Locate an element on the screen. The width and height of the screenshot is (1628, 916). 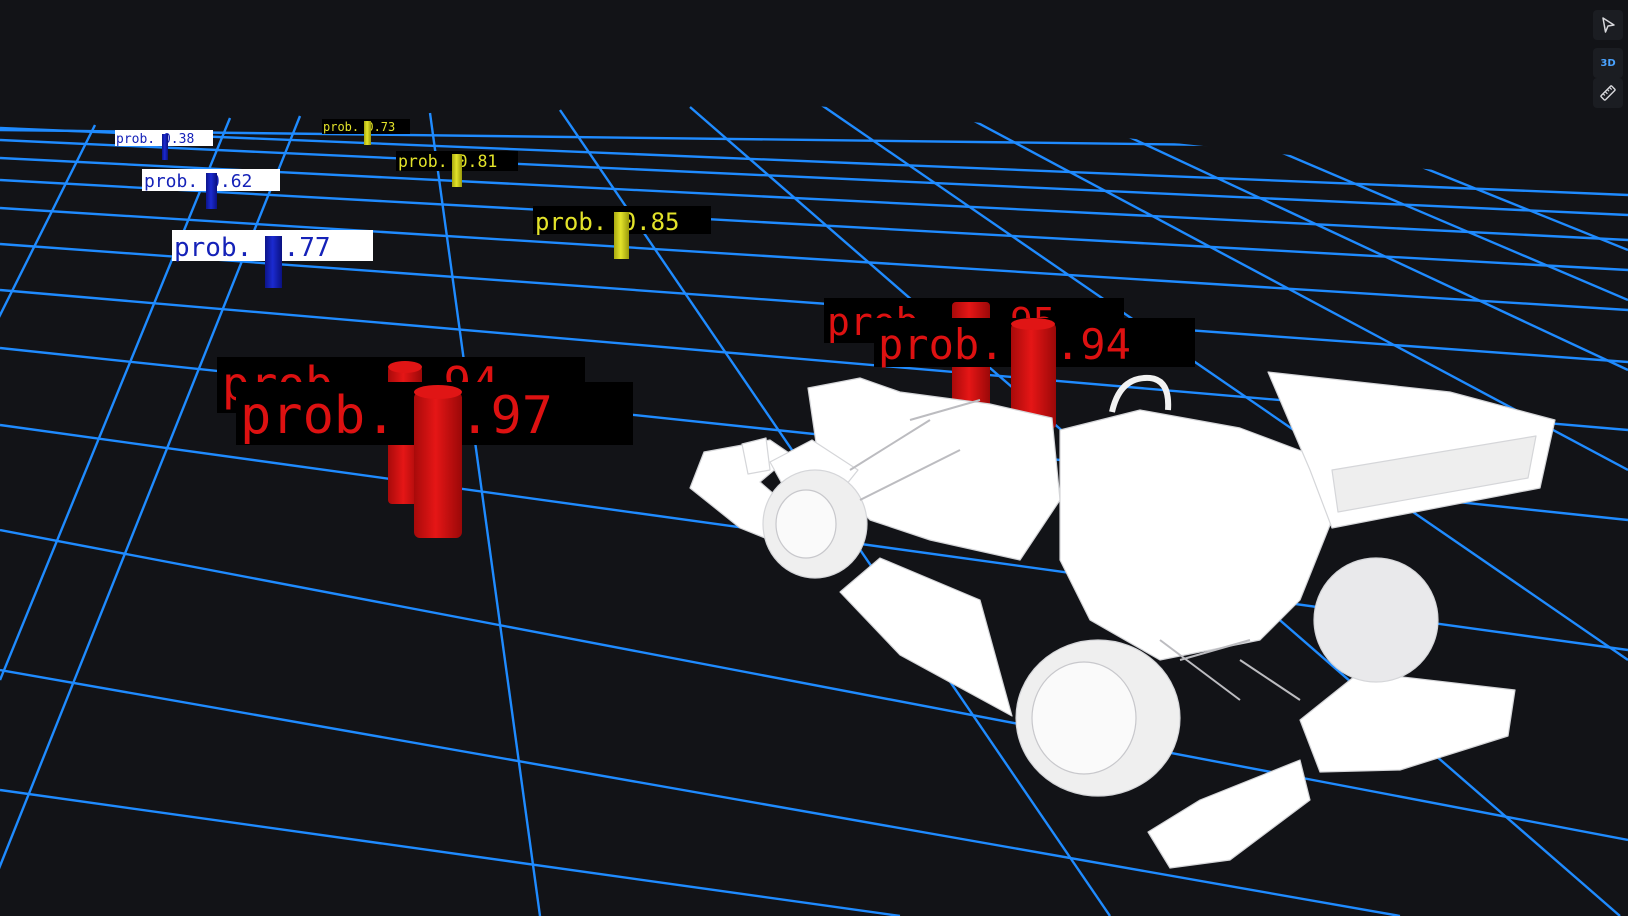
detection-label: prob. 0.38 is located at coordinates (155, 139).